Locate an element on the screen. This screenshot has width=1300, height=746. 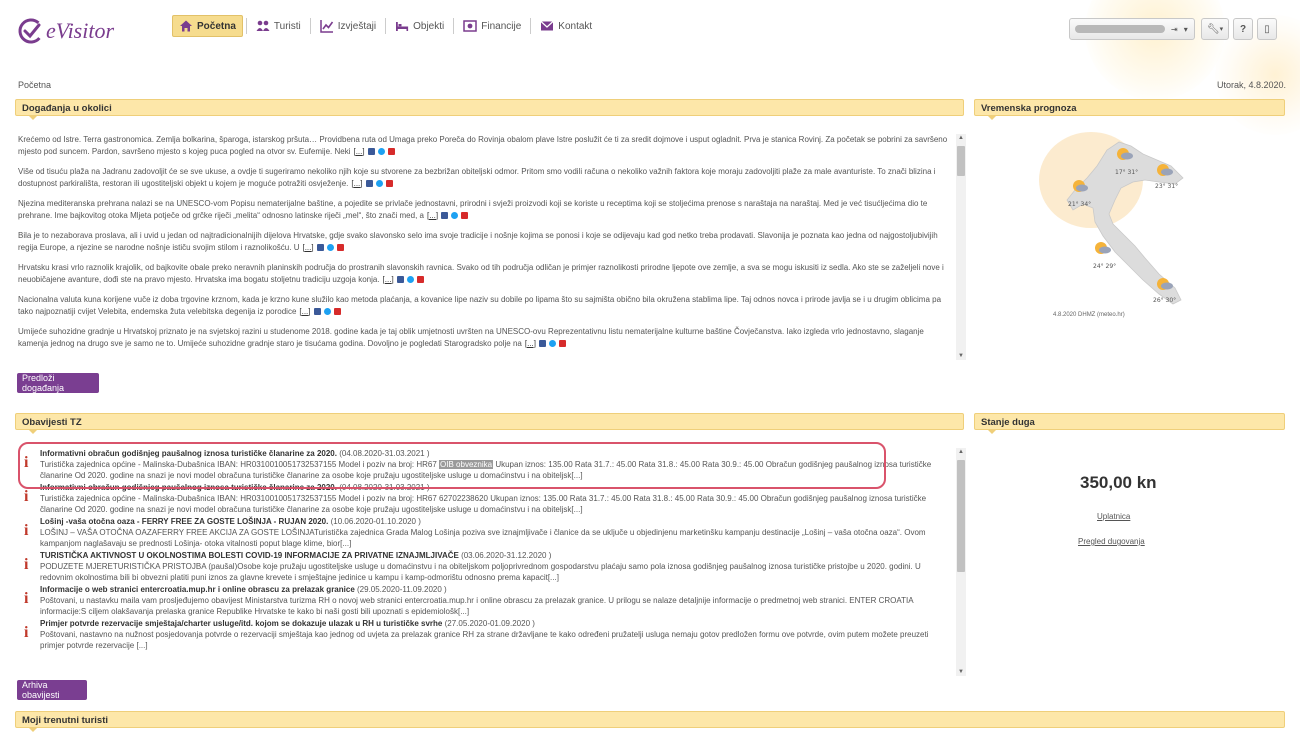
logo-checkmark-icon is located at coordinates (31, 31).